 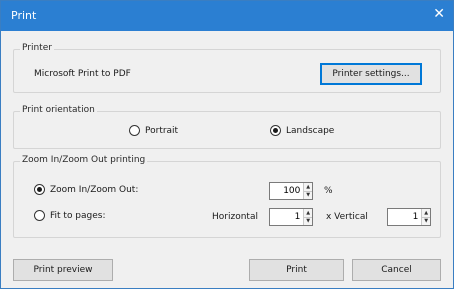 I want to click on landscape-radio-circle, so click(x=275, y=130).